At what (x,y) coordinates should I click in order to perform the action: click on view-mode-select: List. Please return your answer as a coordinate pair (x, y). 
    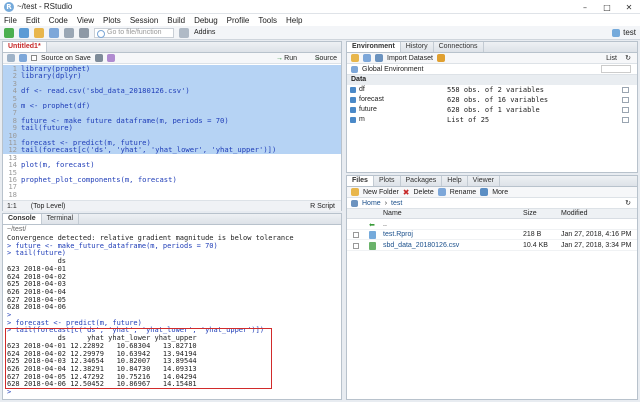
    Looking at the image, I should click on (611, 58).